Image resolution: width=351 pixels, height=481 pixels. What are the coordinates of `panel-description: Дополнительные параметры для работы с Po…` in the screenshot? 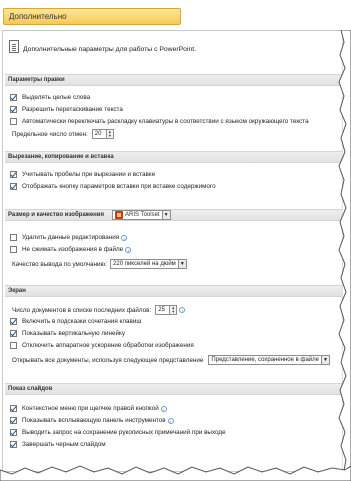 It's located at (110, 49).